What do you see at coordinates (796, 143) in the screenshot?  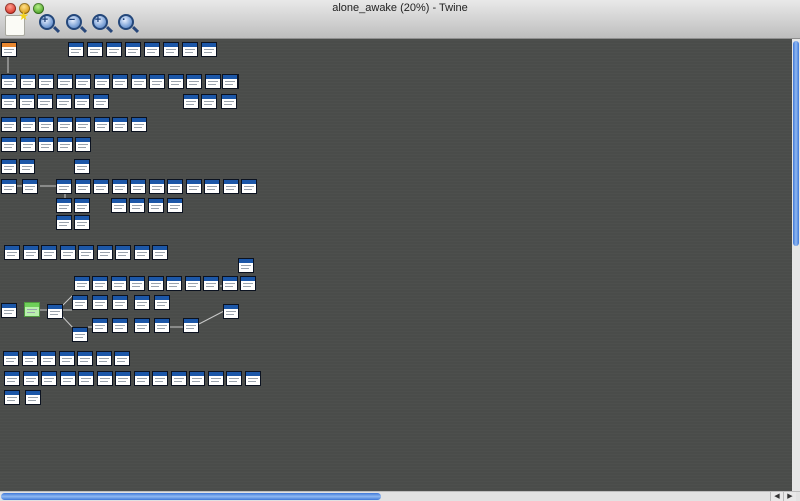 I see `vertical-scroll-thumb` at bounding box center [796, 143].